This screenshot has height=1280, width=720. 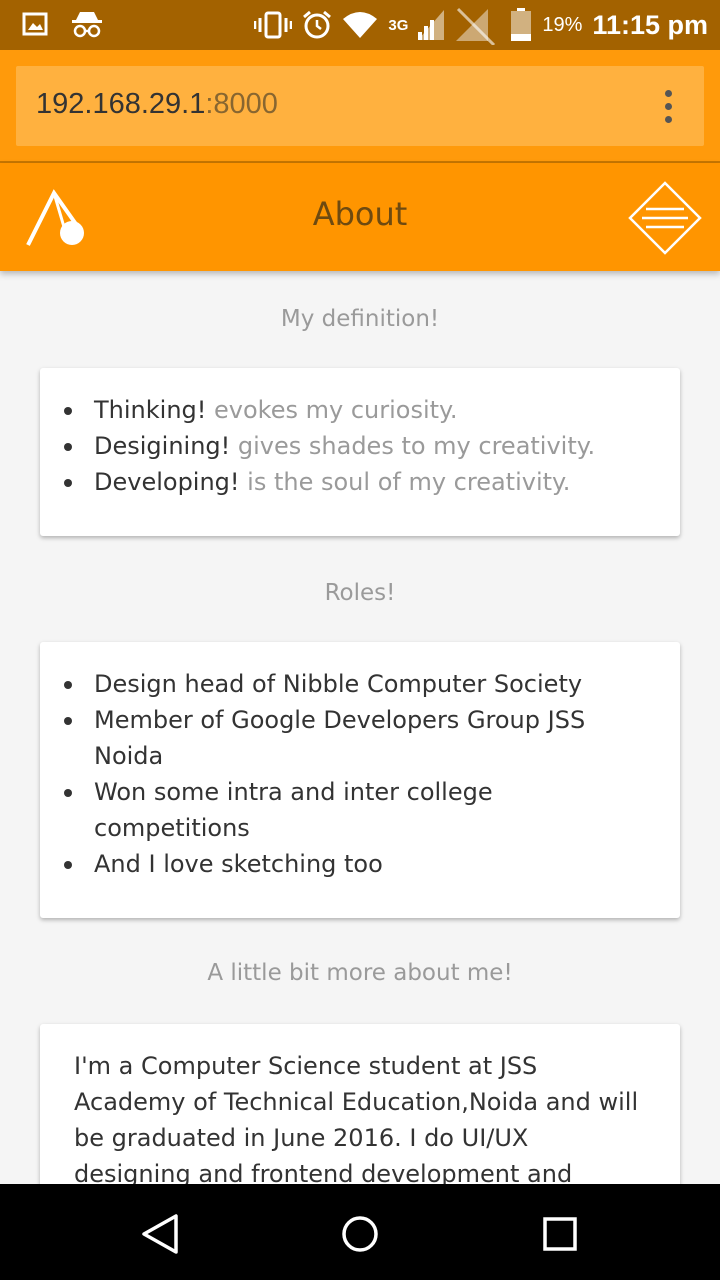 I want to click on incognito-icon, so click(x=87, y=25).